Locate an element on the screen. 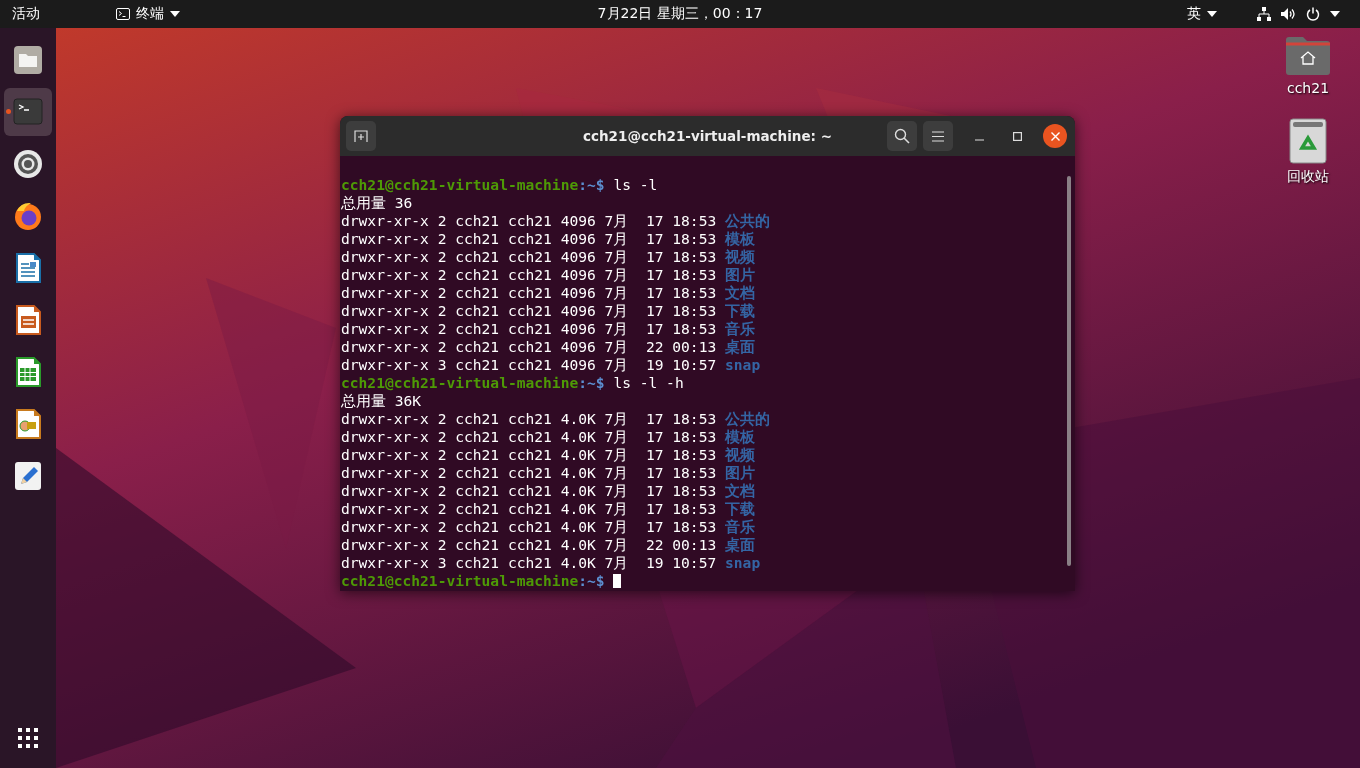 The image size is (1360, 768). close-icon is located at coordinates (1055, 136).